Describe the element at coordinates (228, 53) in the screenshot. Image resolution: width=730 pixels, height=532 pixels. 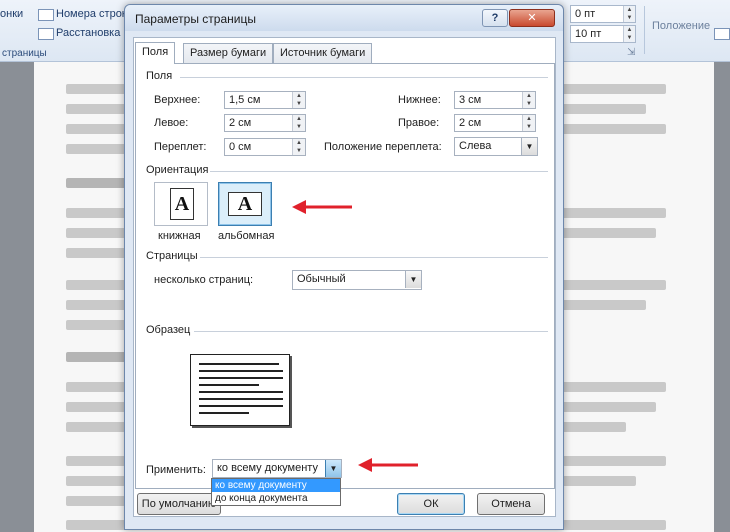
I see `tab-paper-size: Размер бумаги` at that location.